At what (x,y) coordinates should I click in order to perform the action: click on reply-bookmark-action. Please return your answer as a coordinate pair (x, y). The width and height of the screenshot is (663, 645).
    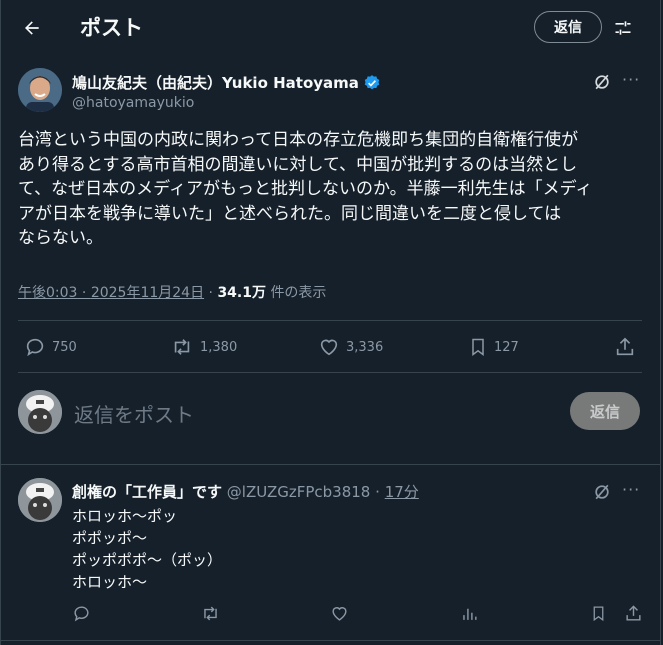
    Looking at the image, I should click on (598, 613).